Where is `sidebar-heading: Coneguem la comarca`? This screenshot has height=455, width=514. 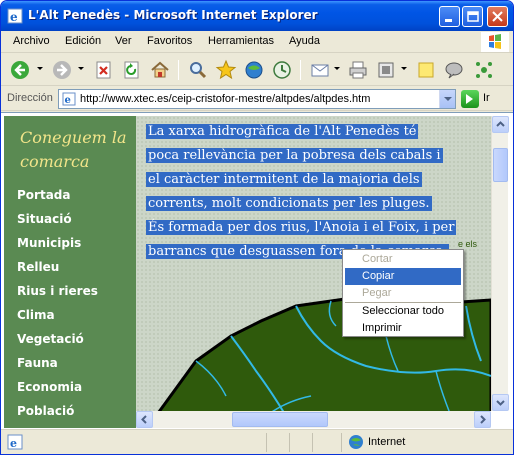
sidebar-heading: Coneguem la comarca is located at coordinates (73, 149).